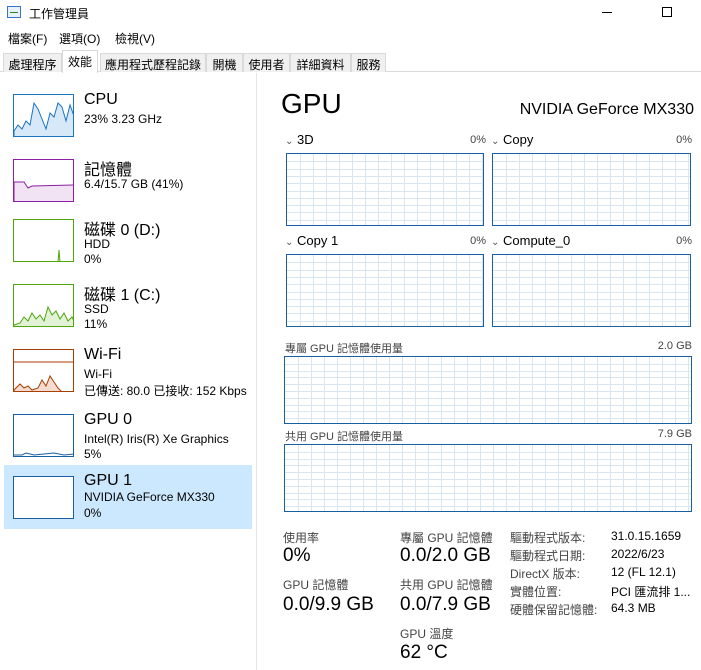 Image resolution: width=701 pixels, height=670 pixels. What do you see at coordinates (536, 592) in the screenshot?
I see `physical-location-label: 實體位置:` at bounding box center [536, 592].